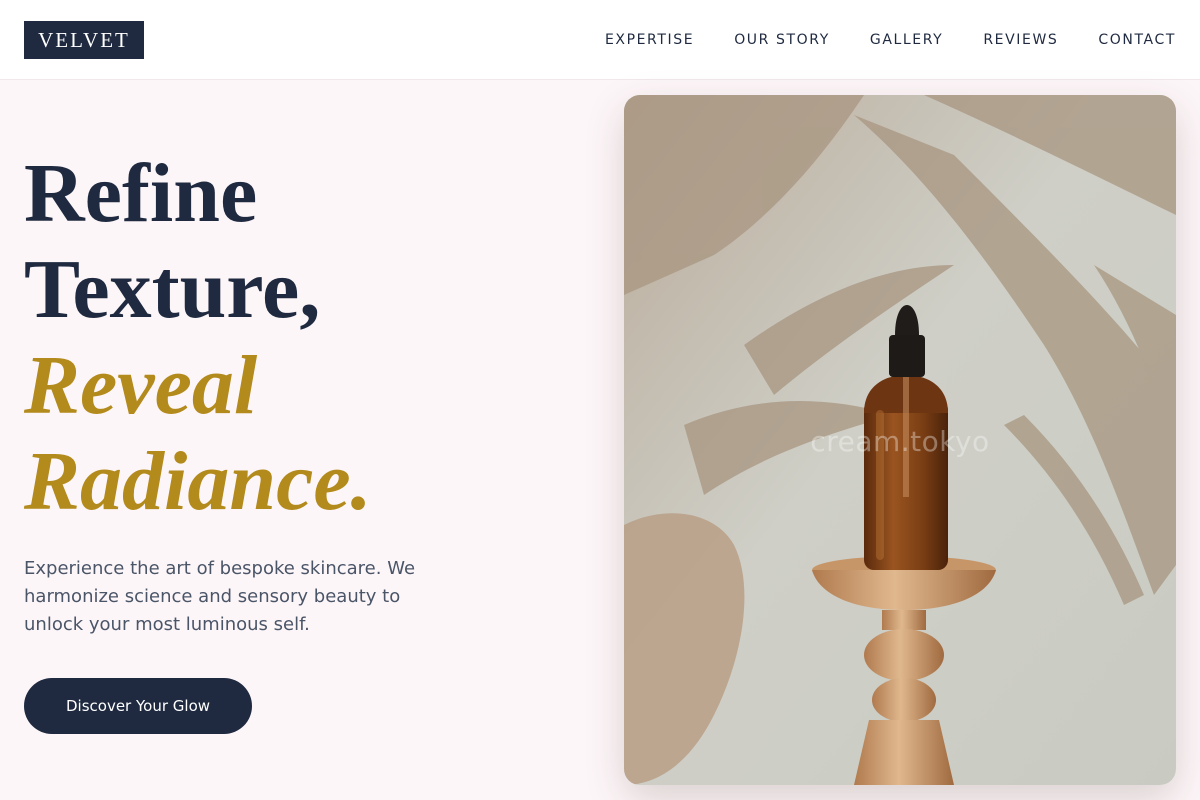  Describe the element at coordinates (782, 40) in the screenshot. I see `nav-link-our-story: OUR STORY` at that location.